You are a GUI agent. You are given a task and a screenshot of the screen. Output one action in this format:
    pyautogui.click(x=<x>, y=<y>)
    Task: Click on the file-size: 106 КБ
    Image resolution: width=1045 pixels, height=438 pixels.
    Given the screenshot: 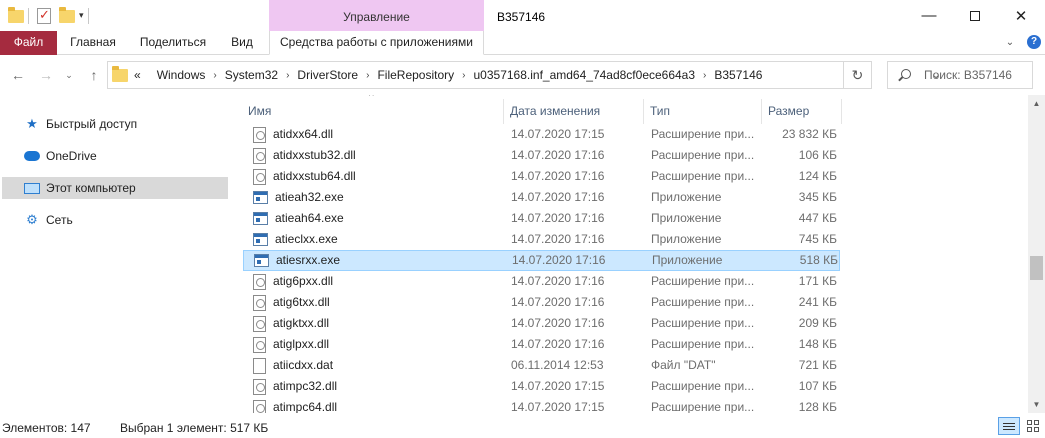 What is the action you would take?
    pyautogui.click(x=817, y=155)
    